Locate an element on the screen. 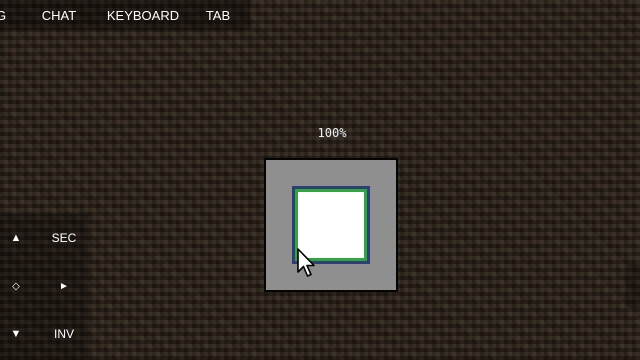 This screenshot has width=640, height=360. chat-button: CHAT is located at coordinates (59, 15).